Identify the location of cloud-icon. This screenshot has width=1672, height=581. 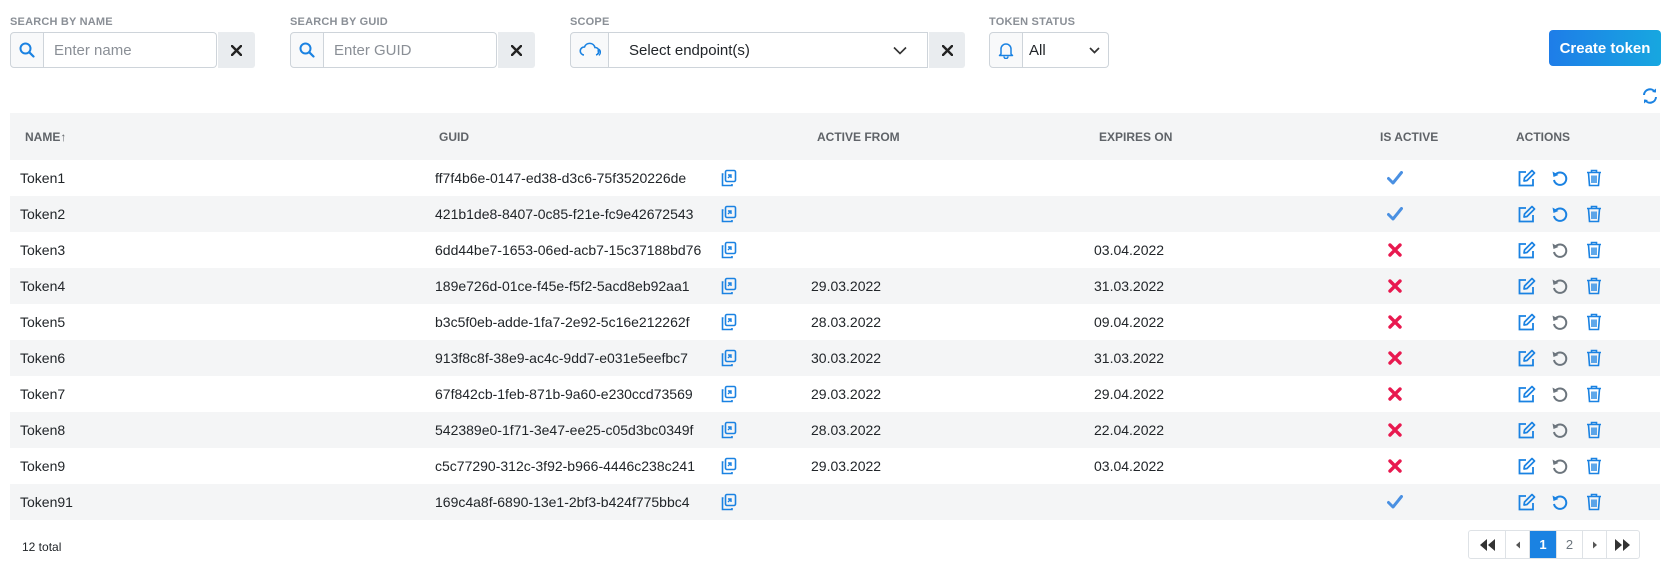
(589, 50).